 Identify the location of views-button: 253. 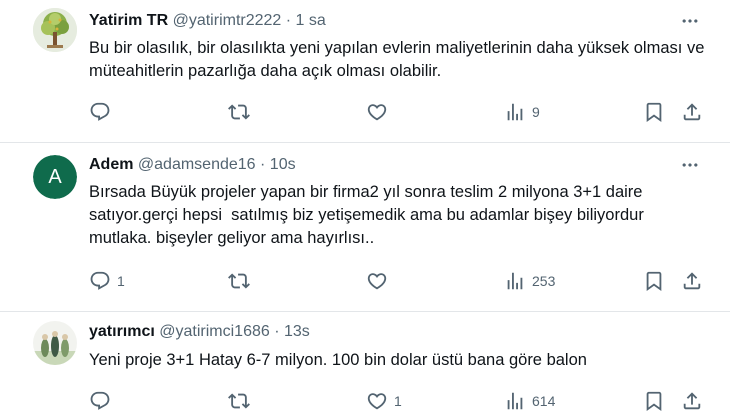
(529, 281).